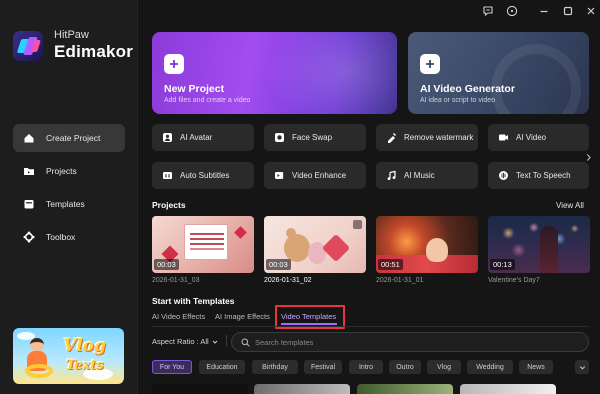 Image resolution: width=600 pixels, height=394 pixels. Describe the element at coordinates (39, 358) in the screenshot. I see `kid-illustration-icon` at that location.